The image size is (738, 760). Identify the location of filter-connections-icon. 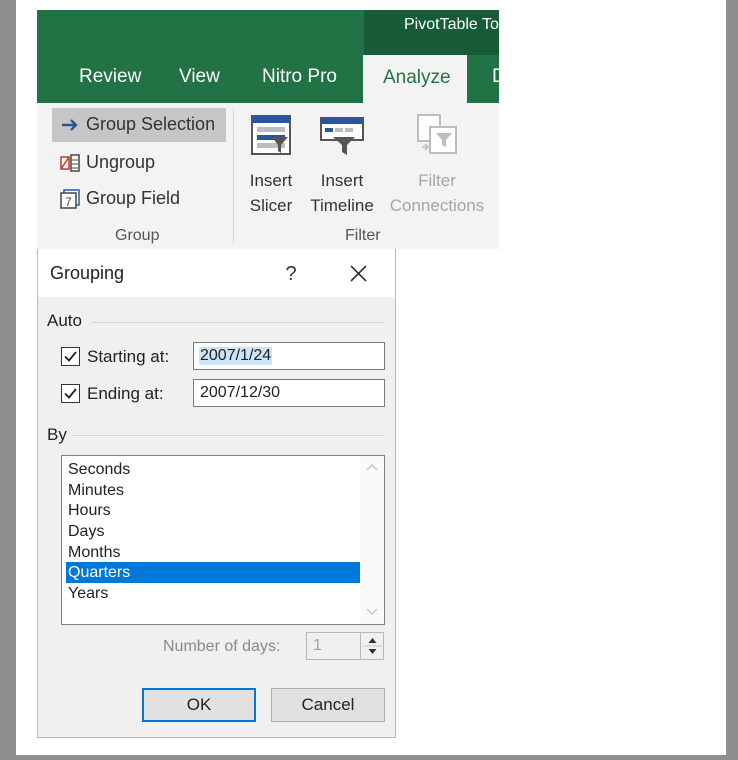
(437, 134).